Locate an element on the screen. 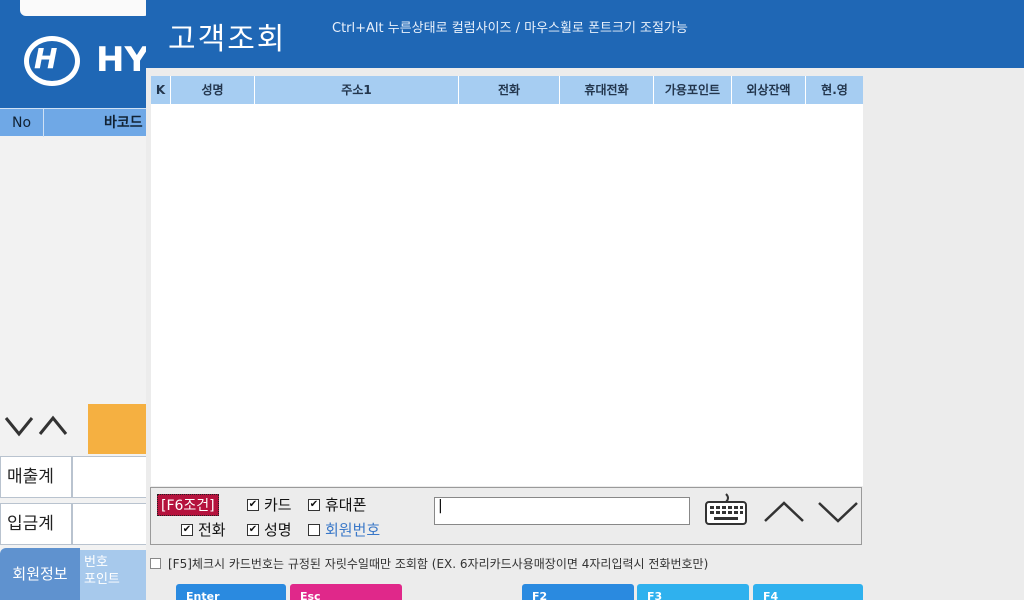 The image size is (1024, 600). scroll-down-up-icon is located at coordinates (44, 427).